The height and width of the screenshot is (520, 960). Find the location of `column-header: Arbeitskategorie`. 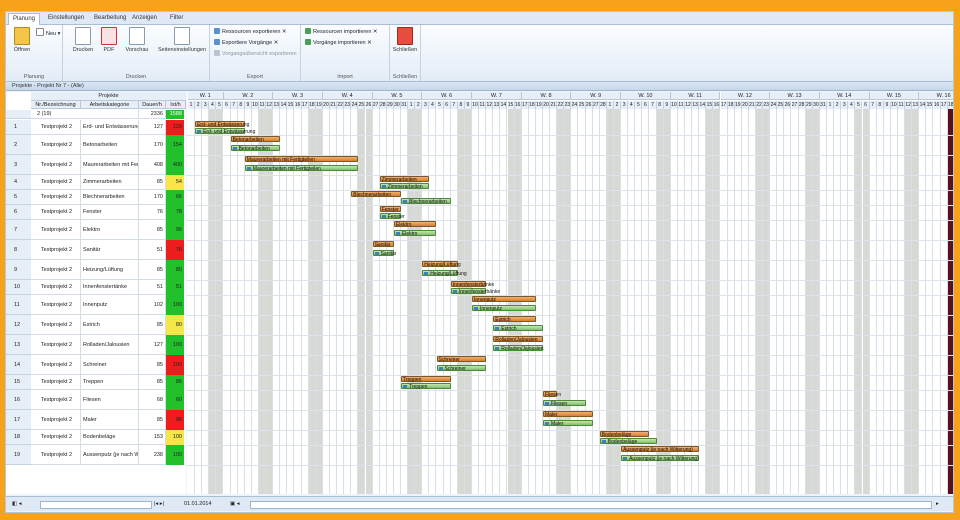

column-header: Arbeitskategorie is located at coordinates (110, 105).